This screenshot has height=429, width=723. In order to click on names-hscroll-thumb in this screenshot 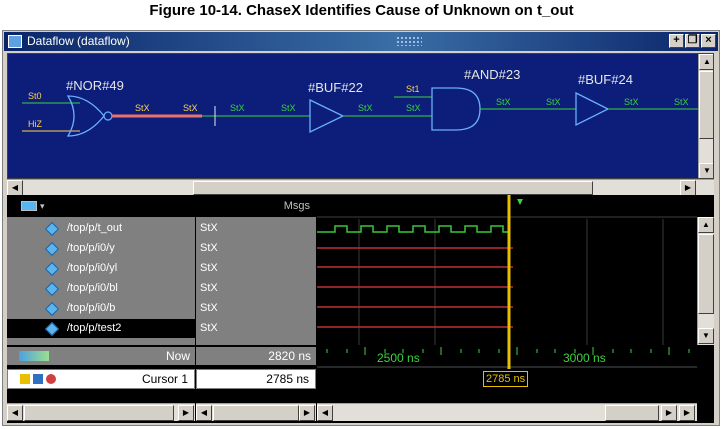, I will do `click(99, 413)`.